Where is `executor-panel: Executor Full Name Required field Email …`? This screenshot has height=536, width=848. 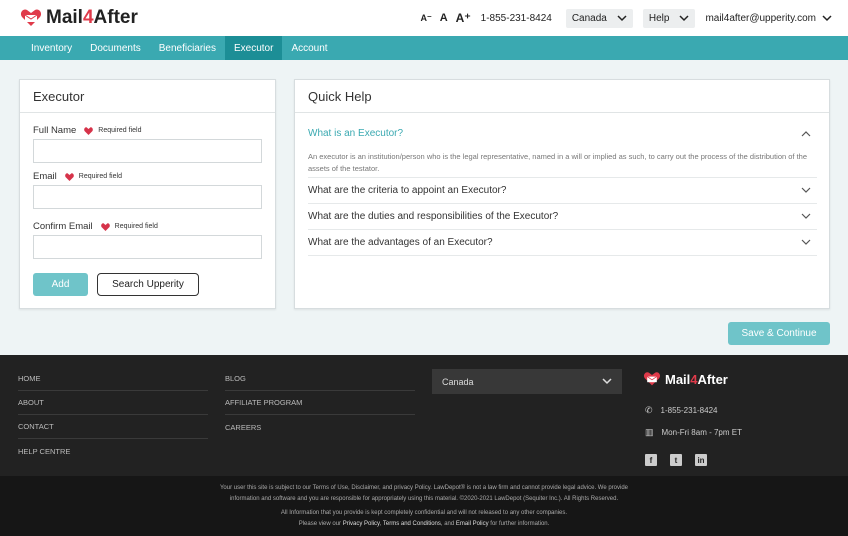
executor-panel: Executor Full Name Required field Email … is located at coordinates (147, 194).